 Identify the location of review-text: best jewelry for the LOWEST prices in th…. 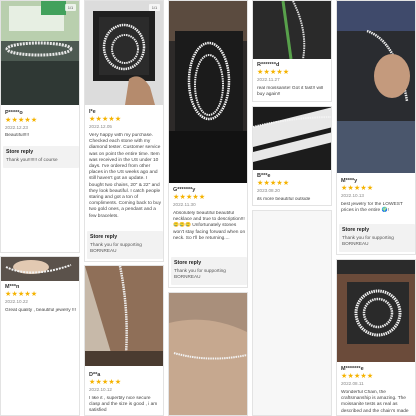
(372, 208).